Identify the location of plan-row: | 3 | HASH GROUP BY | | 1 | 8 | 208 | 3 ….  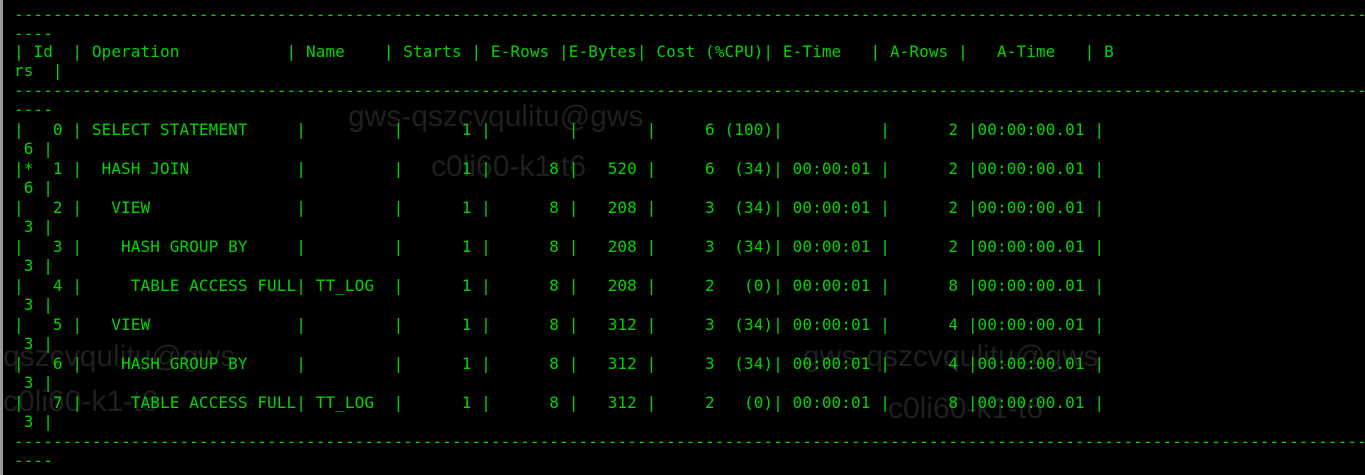
(559, 246).